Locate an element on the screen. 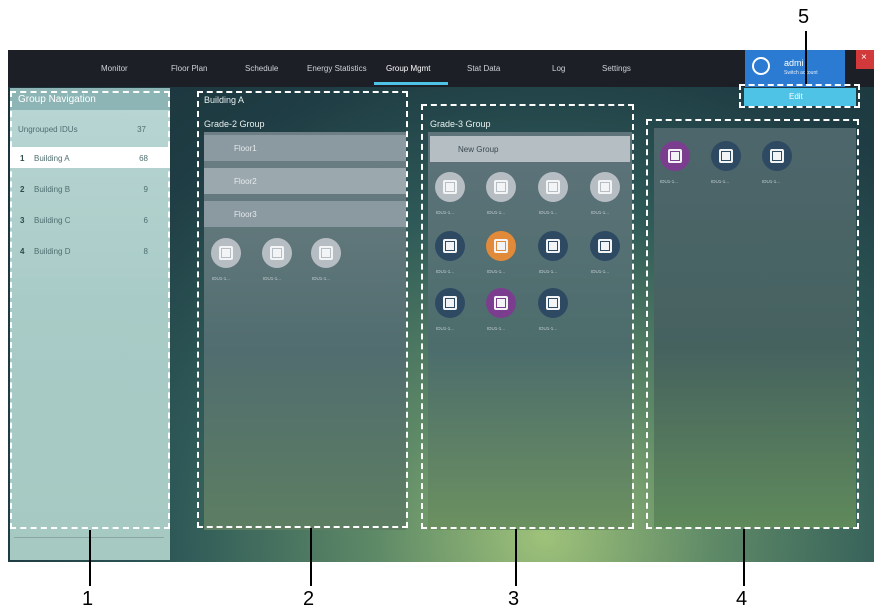  switch-account-link: Switch account is located at coordinates (801, 73).